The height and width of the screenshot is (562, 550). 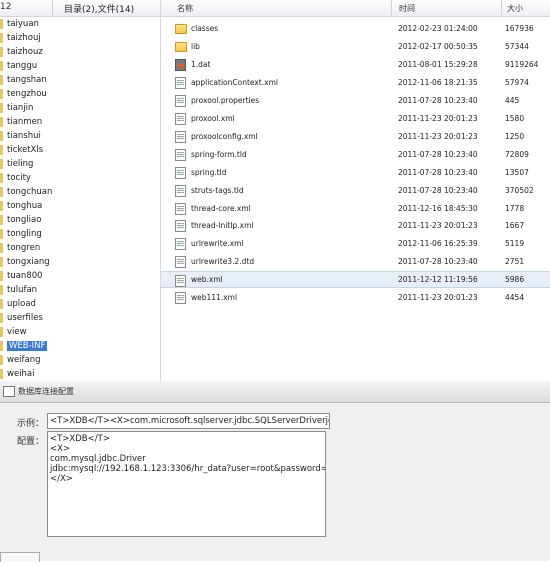 I want to click on column-header-name: 名称, so click(x=185, y=8).